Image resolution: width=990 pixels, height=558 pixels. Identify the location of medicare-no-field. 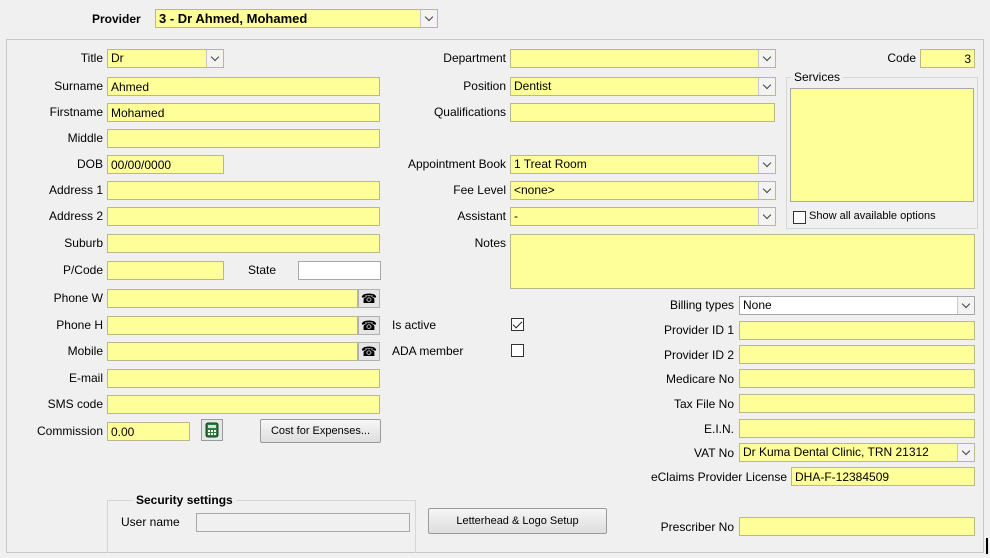
(857, 378).